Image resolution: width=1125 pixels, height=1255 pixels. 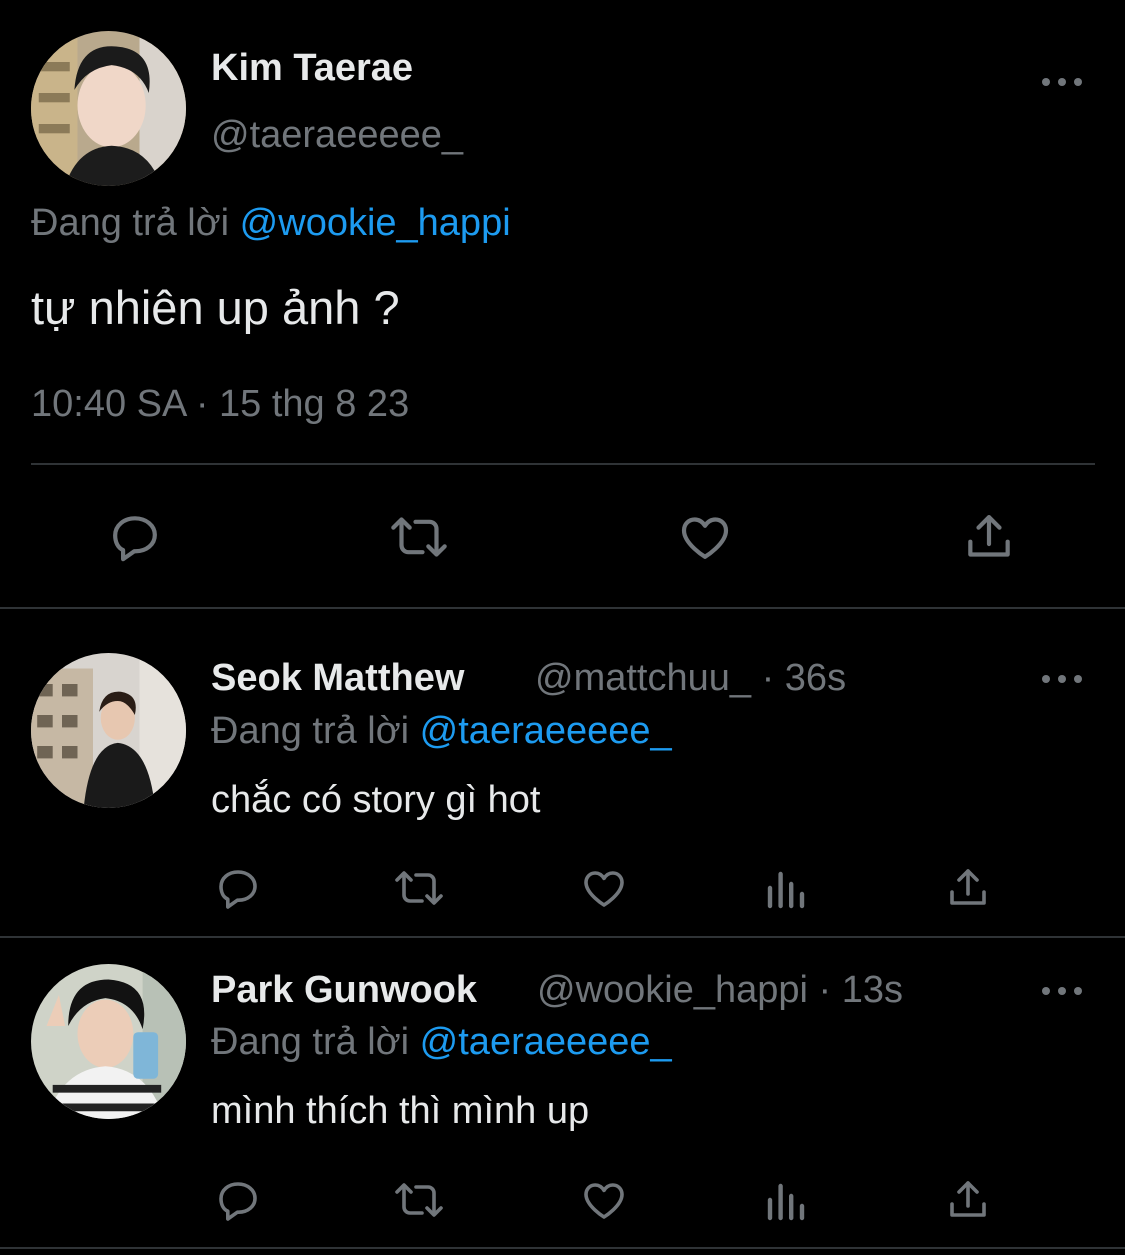 What do you see at coordinates (563, 464) in the screenshot?
I see `tweet-inner-divider` at bounding box center [563, 464].